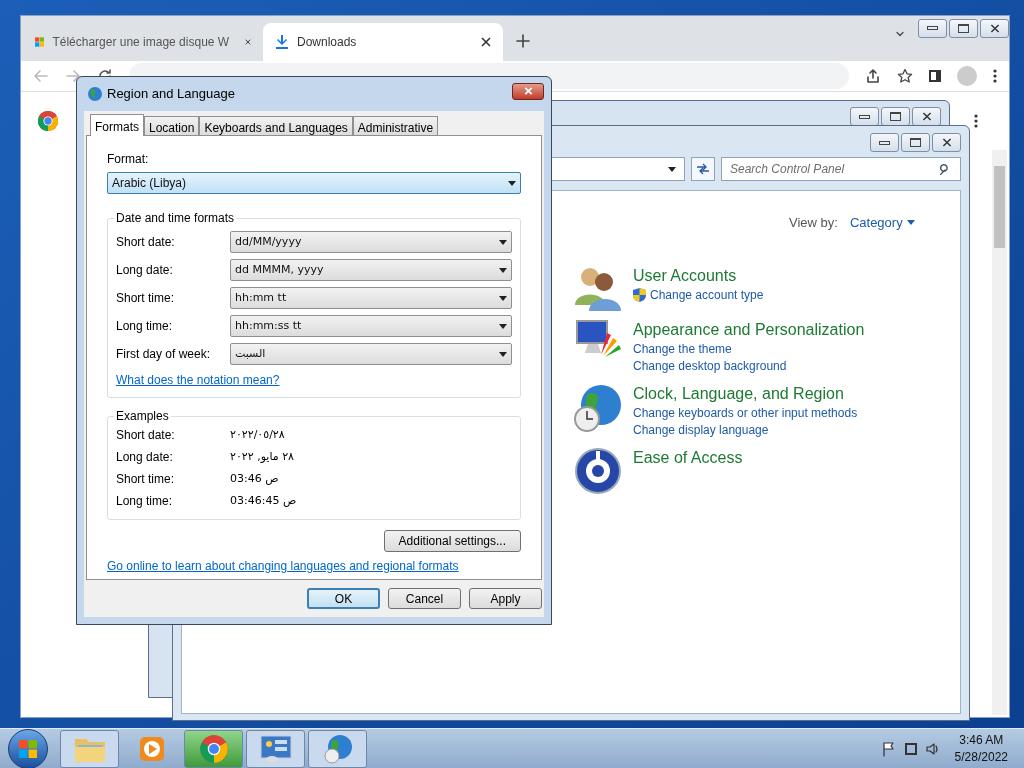 The image size is (1024, 768). What do you see at coordinates (598, 470) in the screenshot?
I see `accessibility-icon` at bounding box center [598, 470].